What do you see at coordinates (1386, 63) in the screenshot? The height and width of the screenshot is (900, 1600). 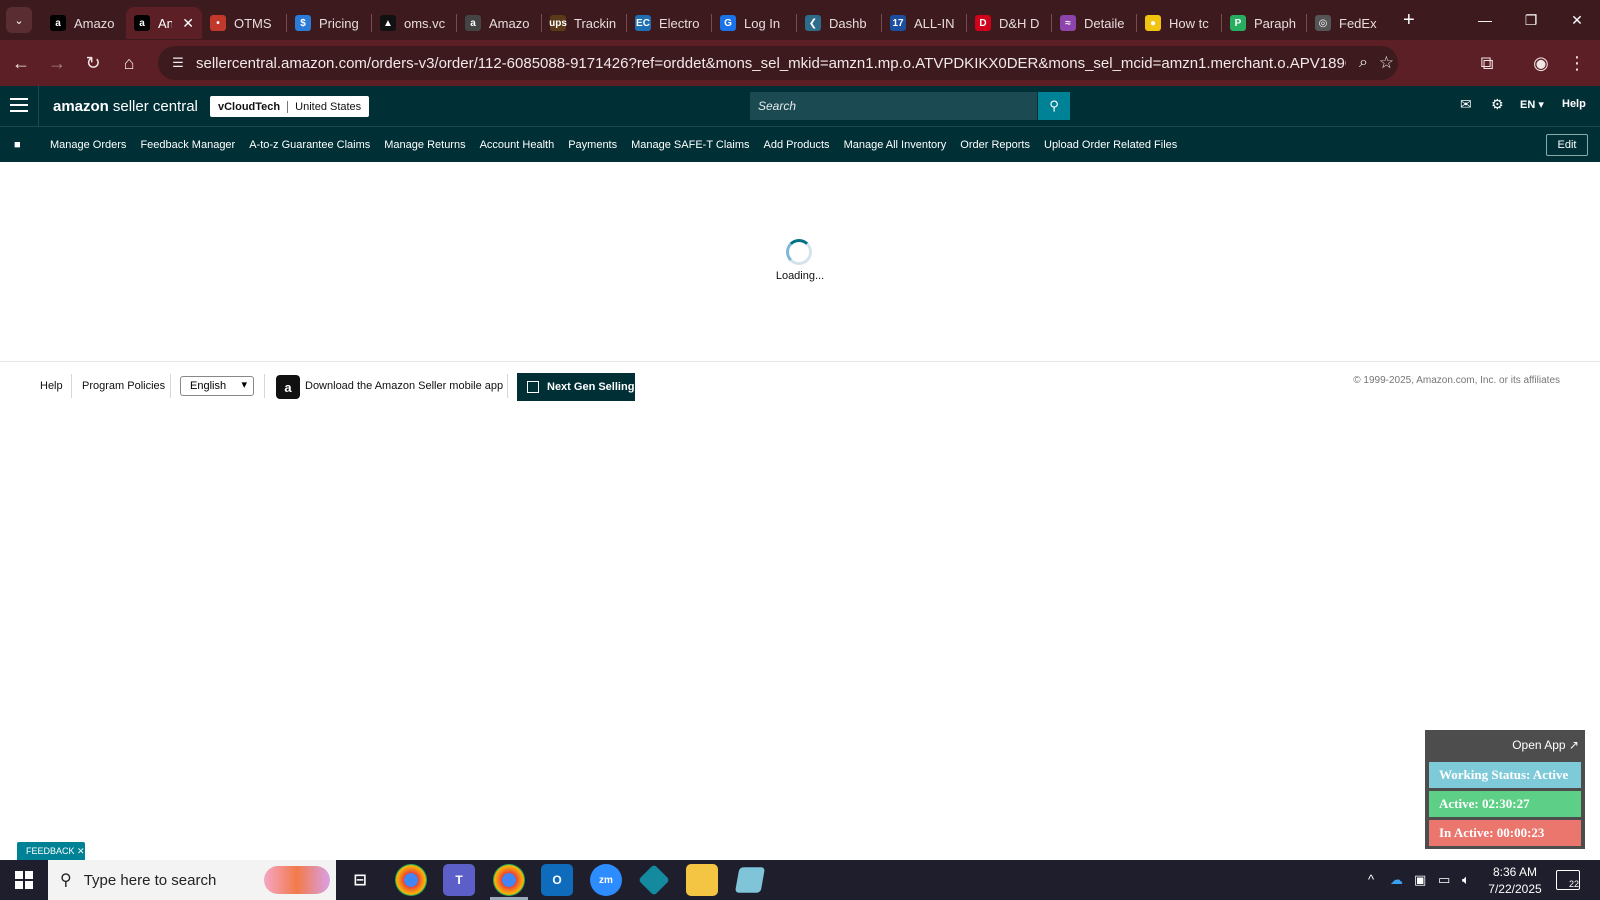 I see `bookmark-star-icon: ☆` at bounding box center [1386, 63].